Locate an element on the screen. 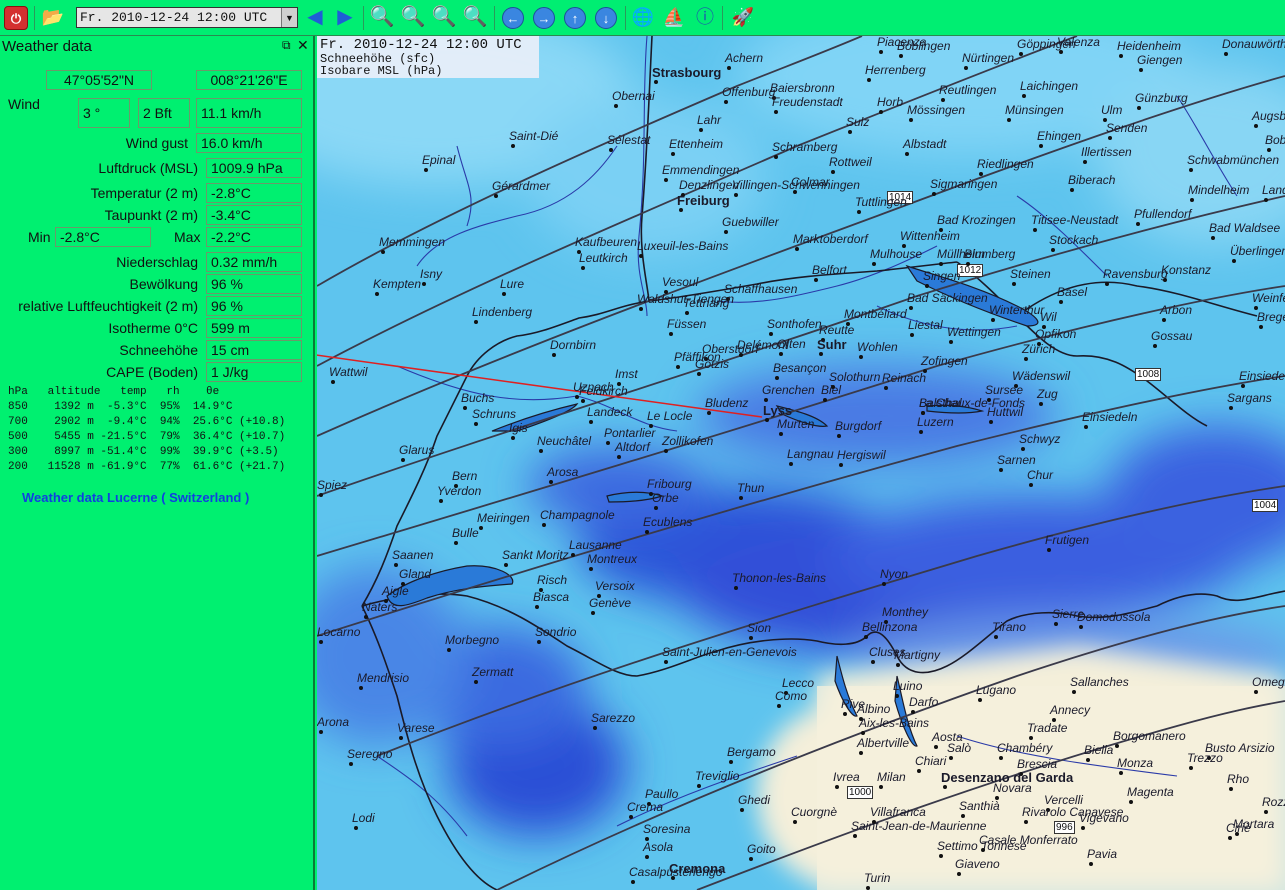  open-file-button: 📂 is located at coordinates (53, 17).